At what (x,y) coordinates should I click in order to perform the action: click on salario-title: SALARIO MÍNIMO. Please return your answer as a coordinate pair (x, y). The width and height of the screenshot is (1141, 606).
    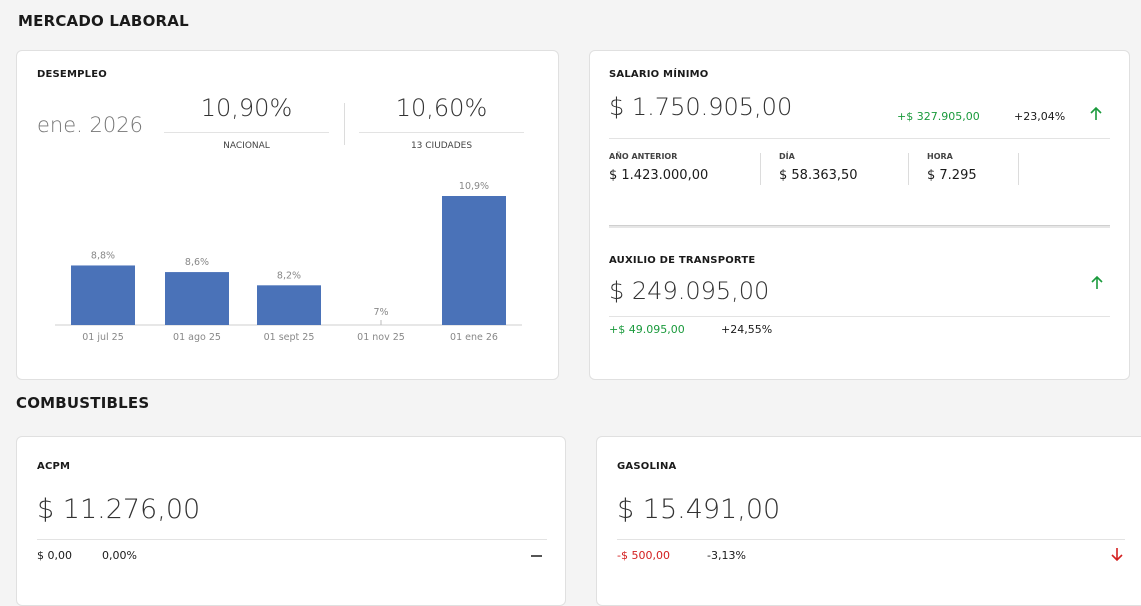
    Looking at the image, I should click on (659, 74).